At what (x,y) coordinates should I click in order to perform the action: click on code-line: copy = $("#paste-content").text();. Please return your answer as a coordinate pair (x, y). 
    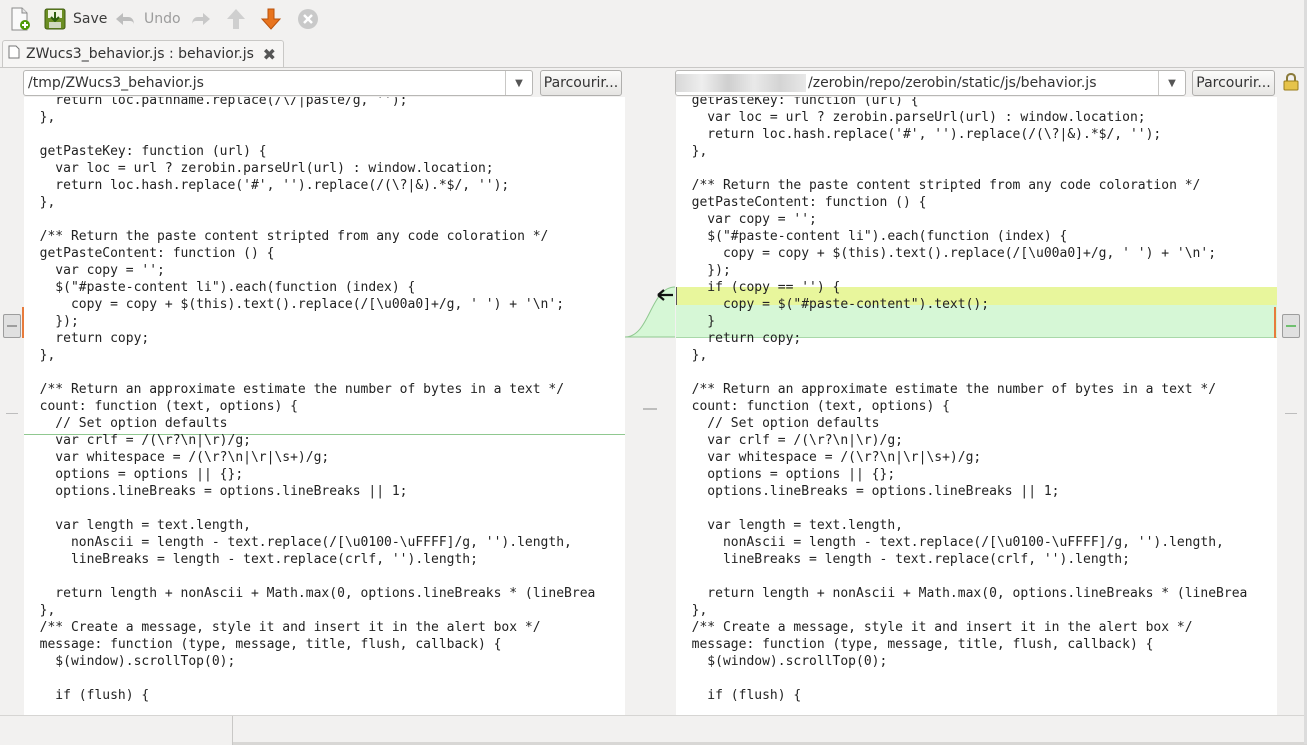
    Looking at the image, I should click on (961, 304).